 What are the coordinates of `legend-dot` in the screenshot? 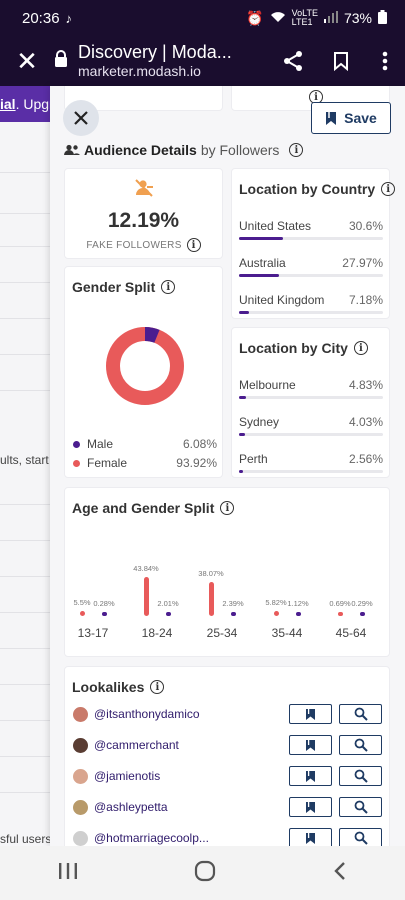 It's located at (76, 463).